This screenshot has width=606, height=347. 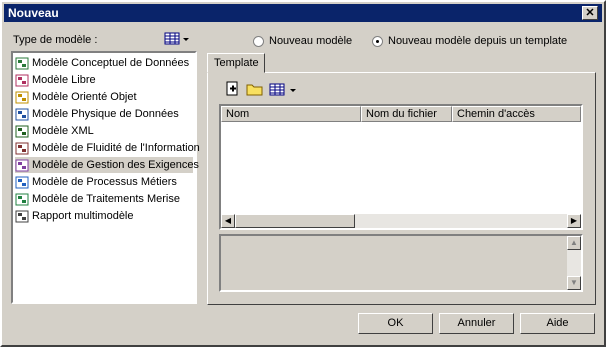 What do you see at coordinates (104, 80) in the screenshot?
I see `model-type-item: Modèle Libre` at bounding box center [104, 80].